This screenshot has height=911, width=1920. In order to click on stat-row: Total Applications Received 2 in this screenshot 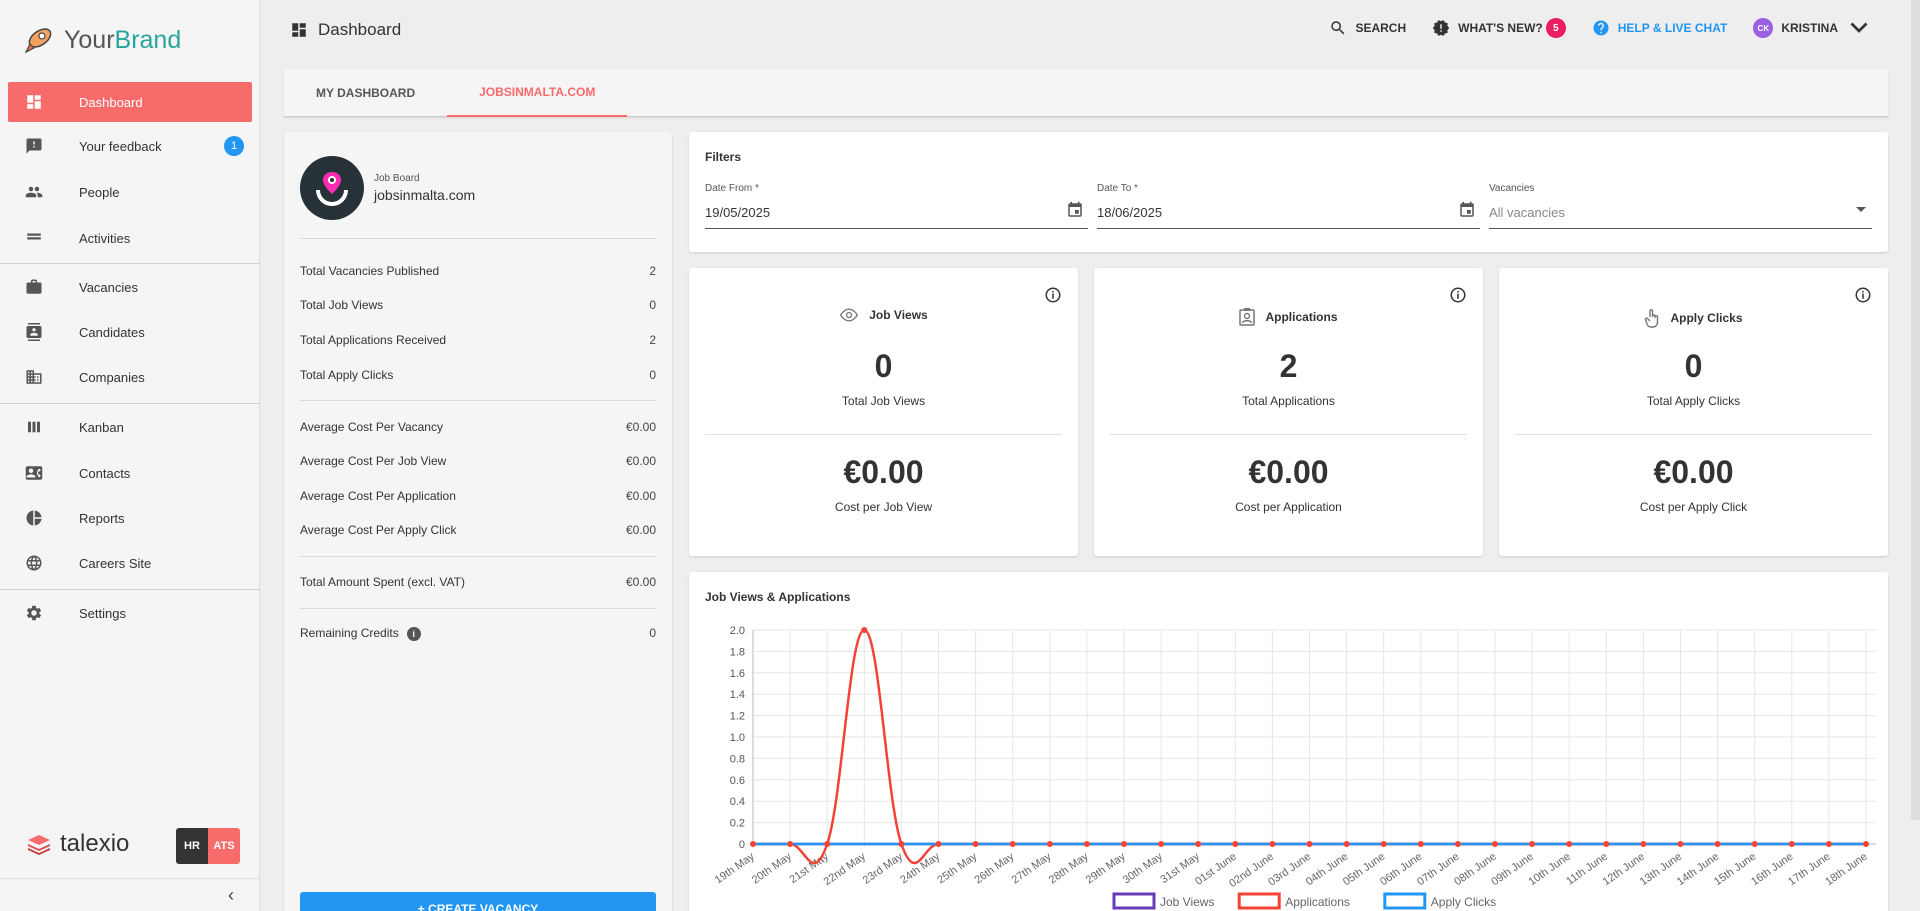, I will do `click(478, 340)`.